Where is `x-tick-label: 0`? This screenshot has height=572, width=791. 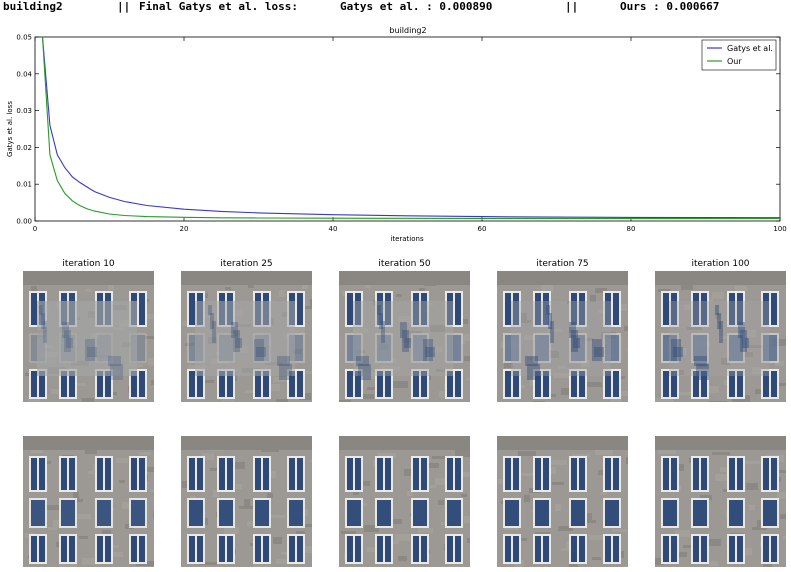 x-tick-label: 0 is located at coordinates (35, 229).